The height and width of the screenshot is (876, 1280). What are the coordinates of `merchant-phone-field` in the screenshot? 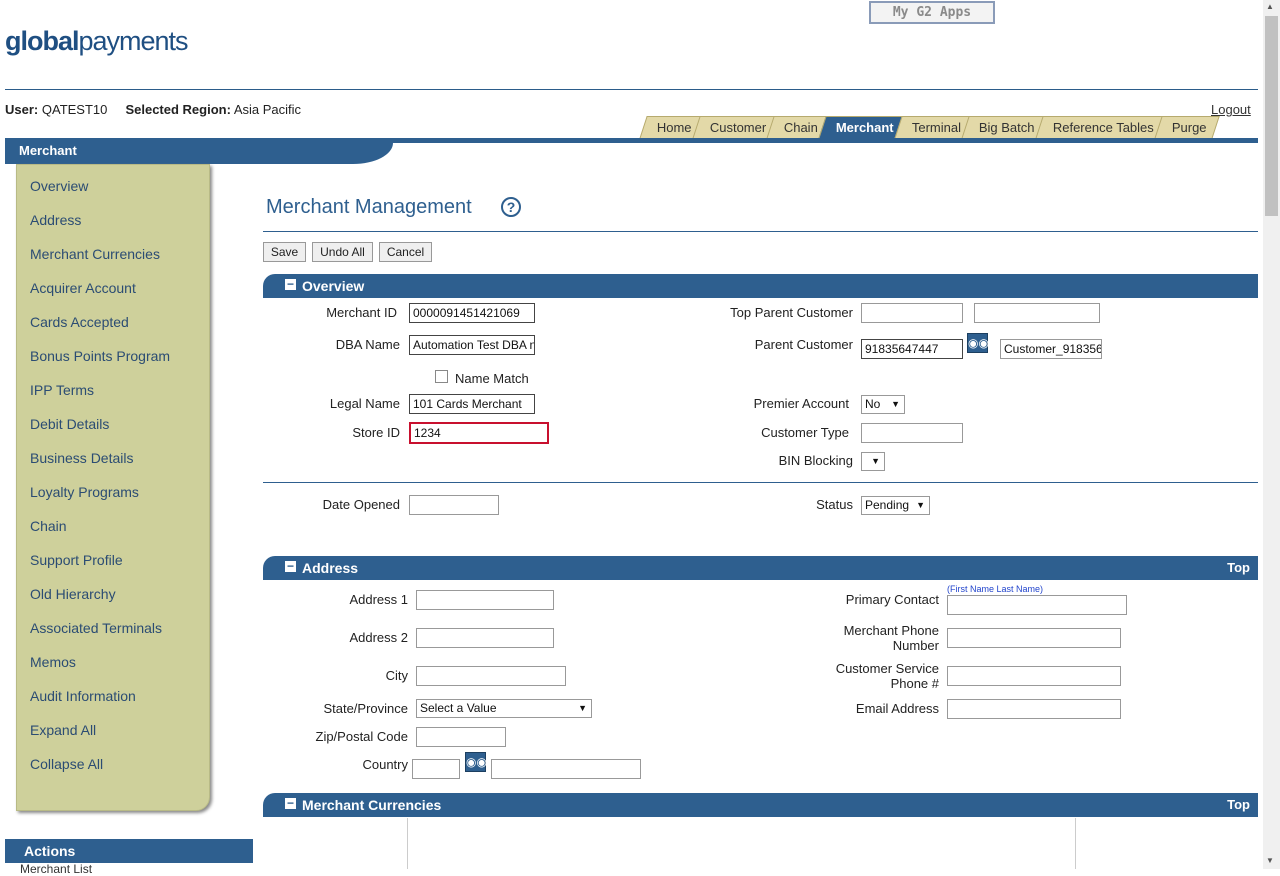 It's located at (1034, 638).